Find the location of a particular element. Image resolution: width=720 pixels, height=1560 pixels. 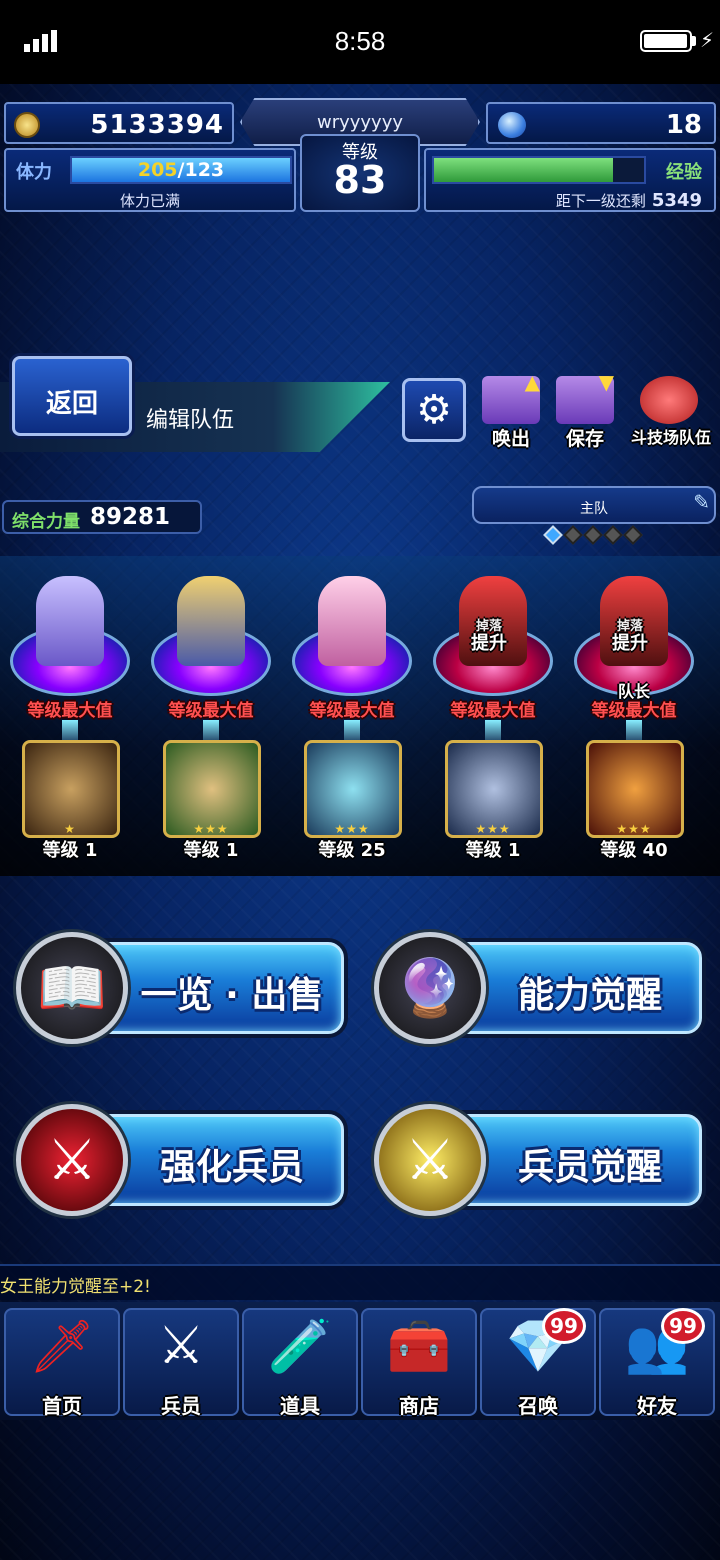

warrior-gold-icon: ⚔ is located at coordinates (430, 1160).